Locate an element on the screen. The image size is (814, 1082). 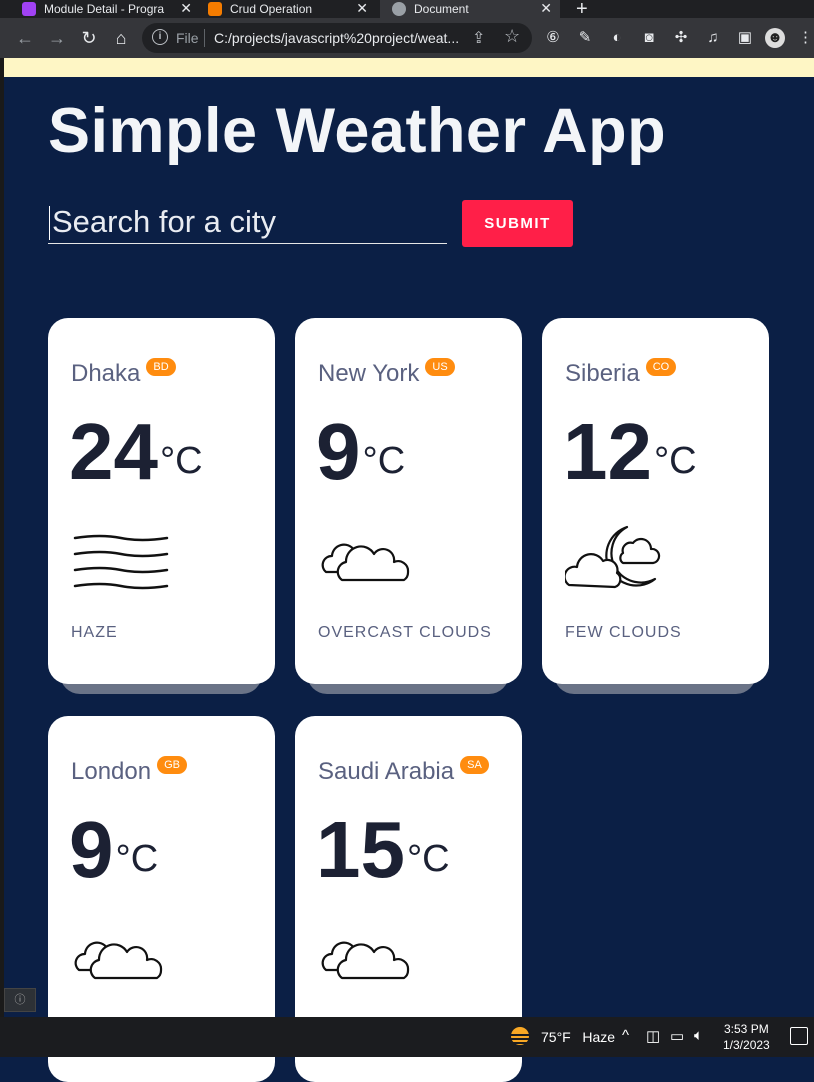
tab-title: Document is located at coordinates (441, 9).